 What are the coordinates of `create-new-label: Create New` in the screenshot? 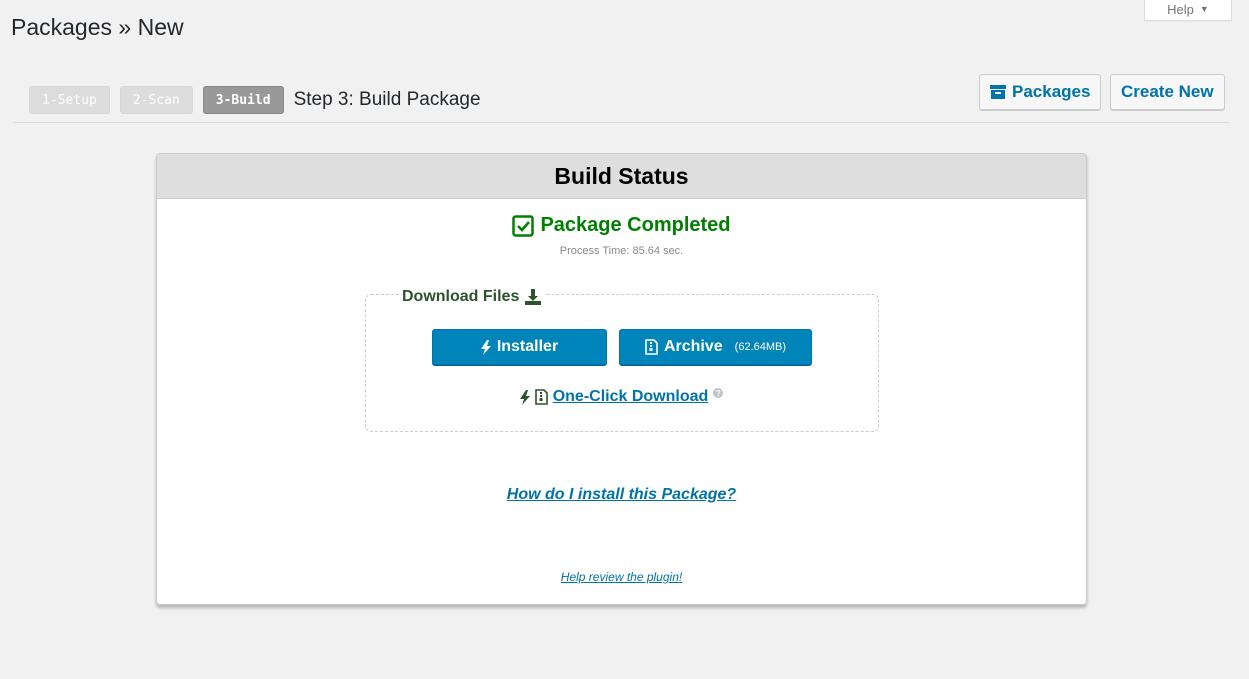 It's located at (1167, 91).